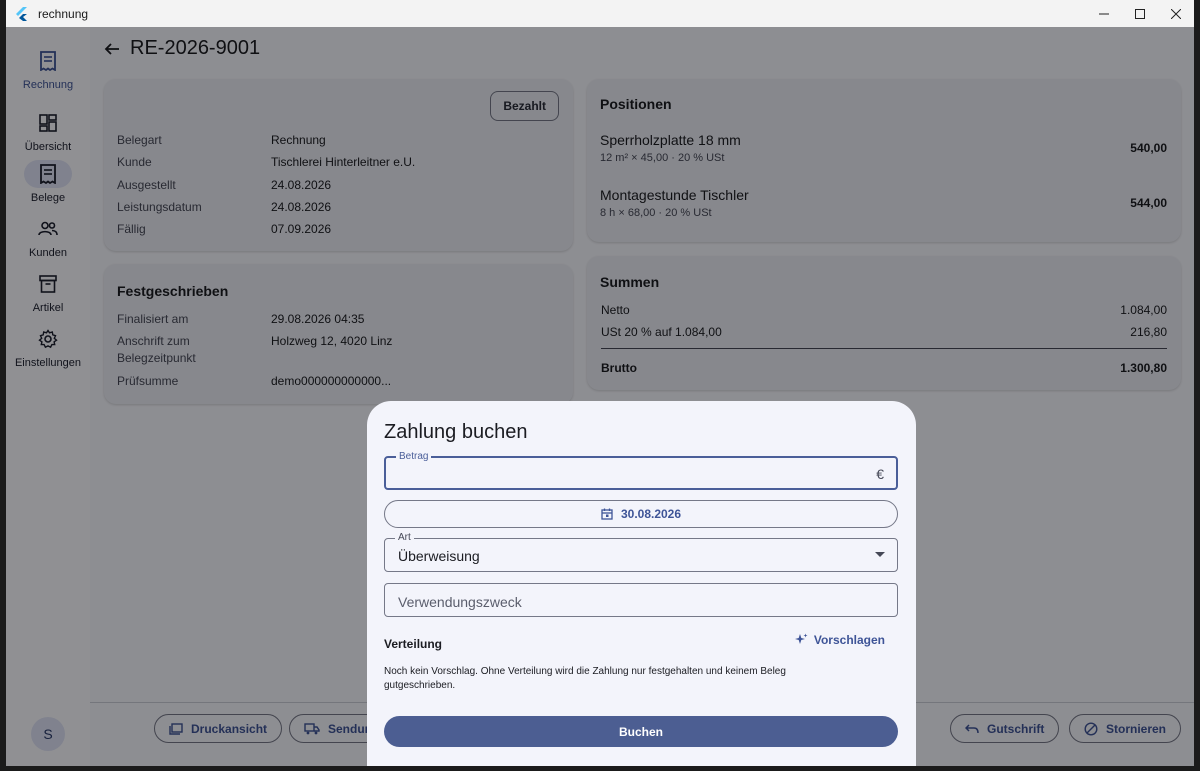  I want to click on currency-suffix: €, so click(880, 474).